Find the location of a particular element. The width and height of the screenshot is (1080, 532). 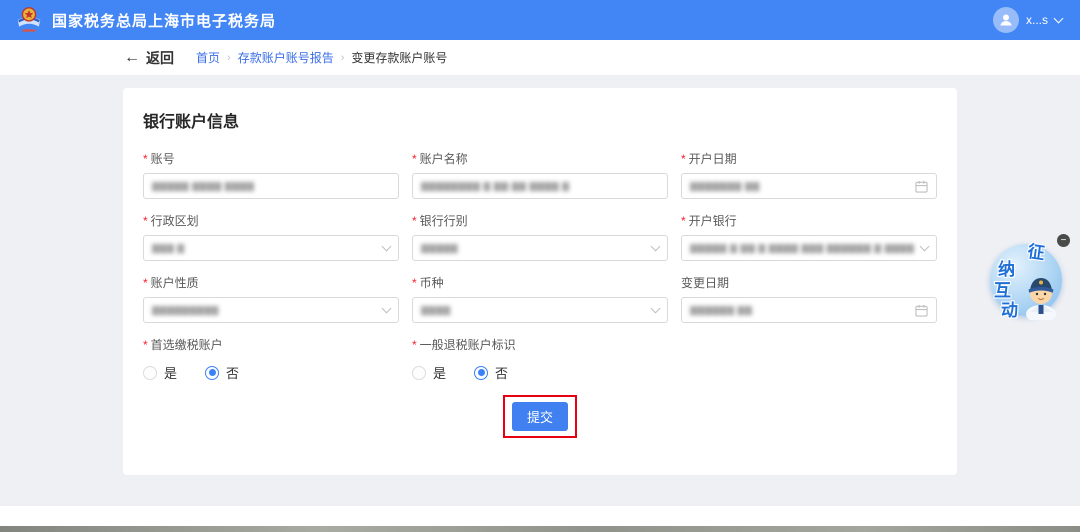

tax-interaction-widget: 征 纳 互 动 − is located at coordinates (1027, 279).